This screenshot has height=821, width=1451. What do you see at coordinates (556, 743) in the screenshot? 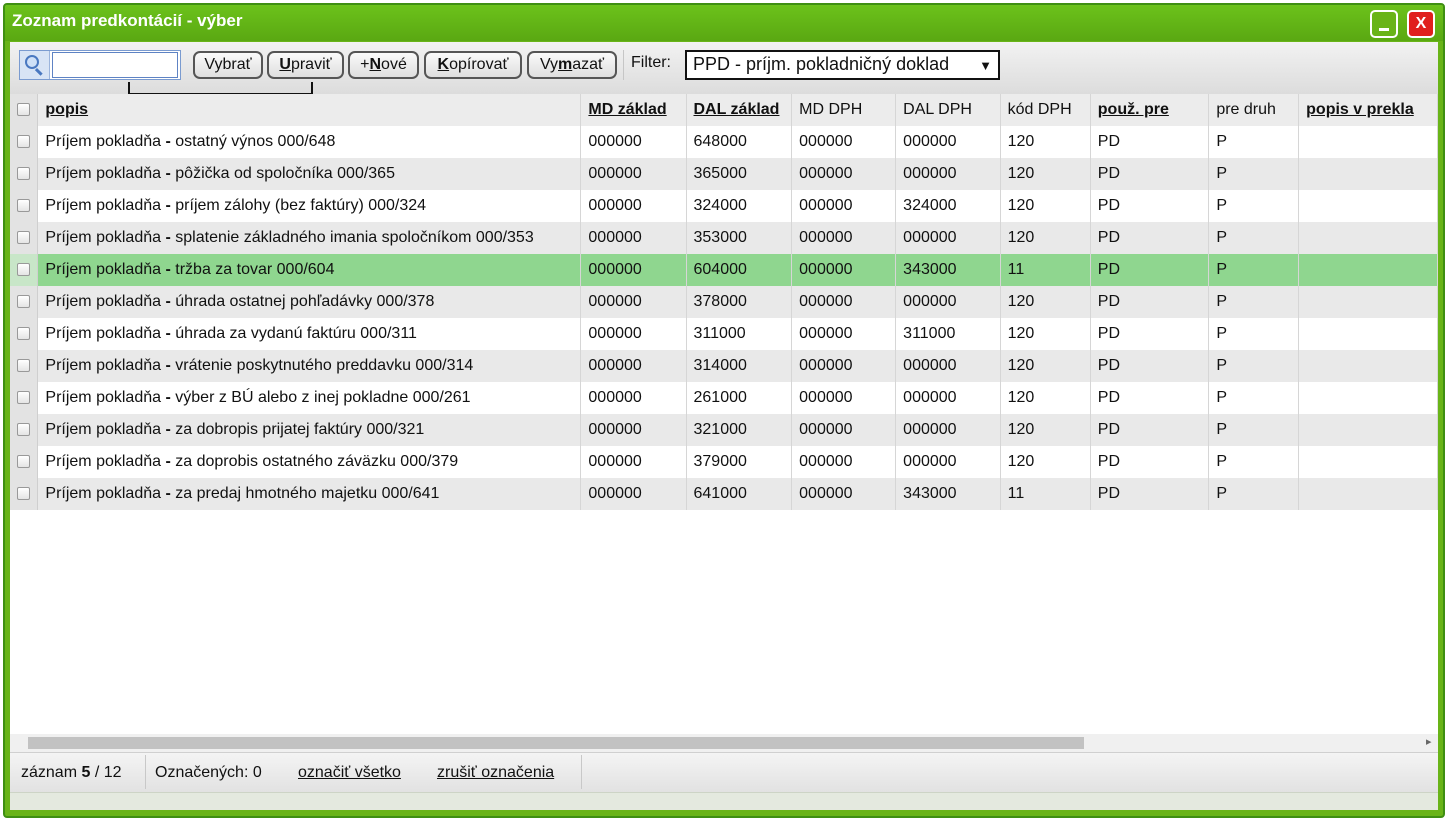
I see `scrollbar-thumb` at bounding box center [556, 743].